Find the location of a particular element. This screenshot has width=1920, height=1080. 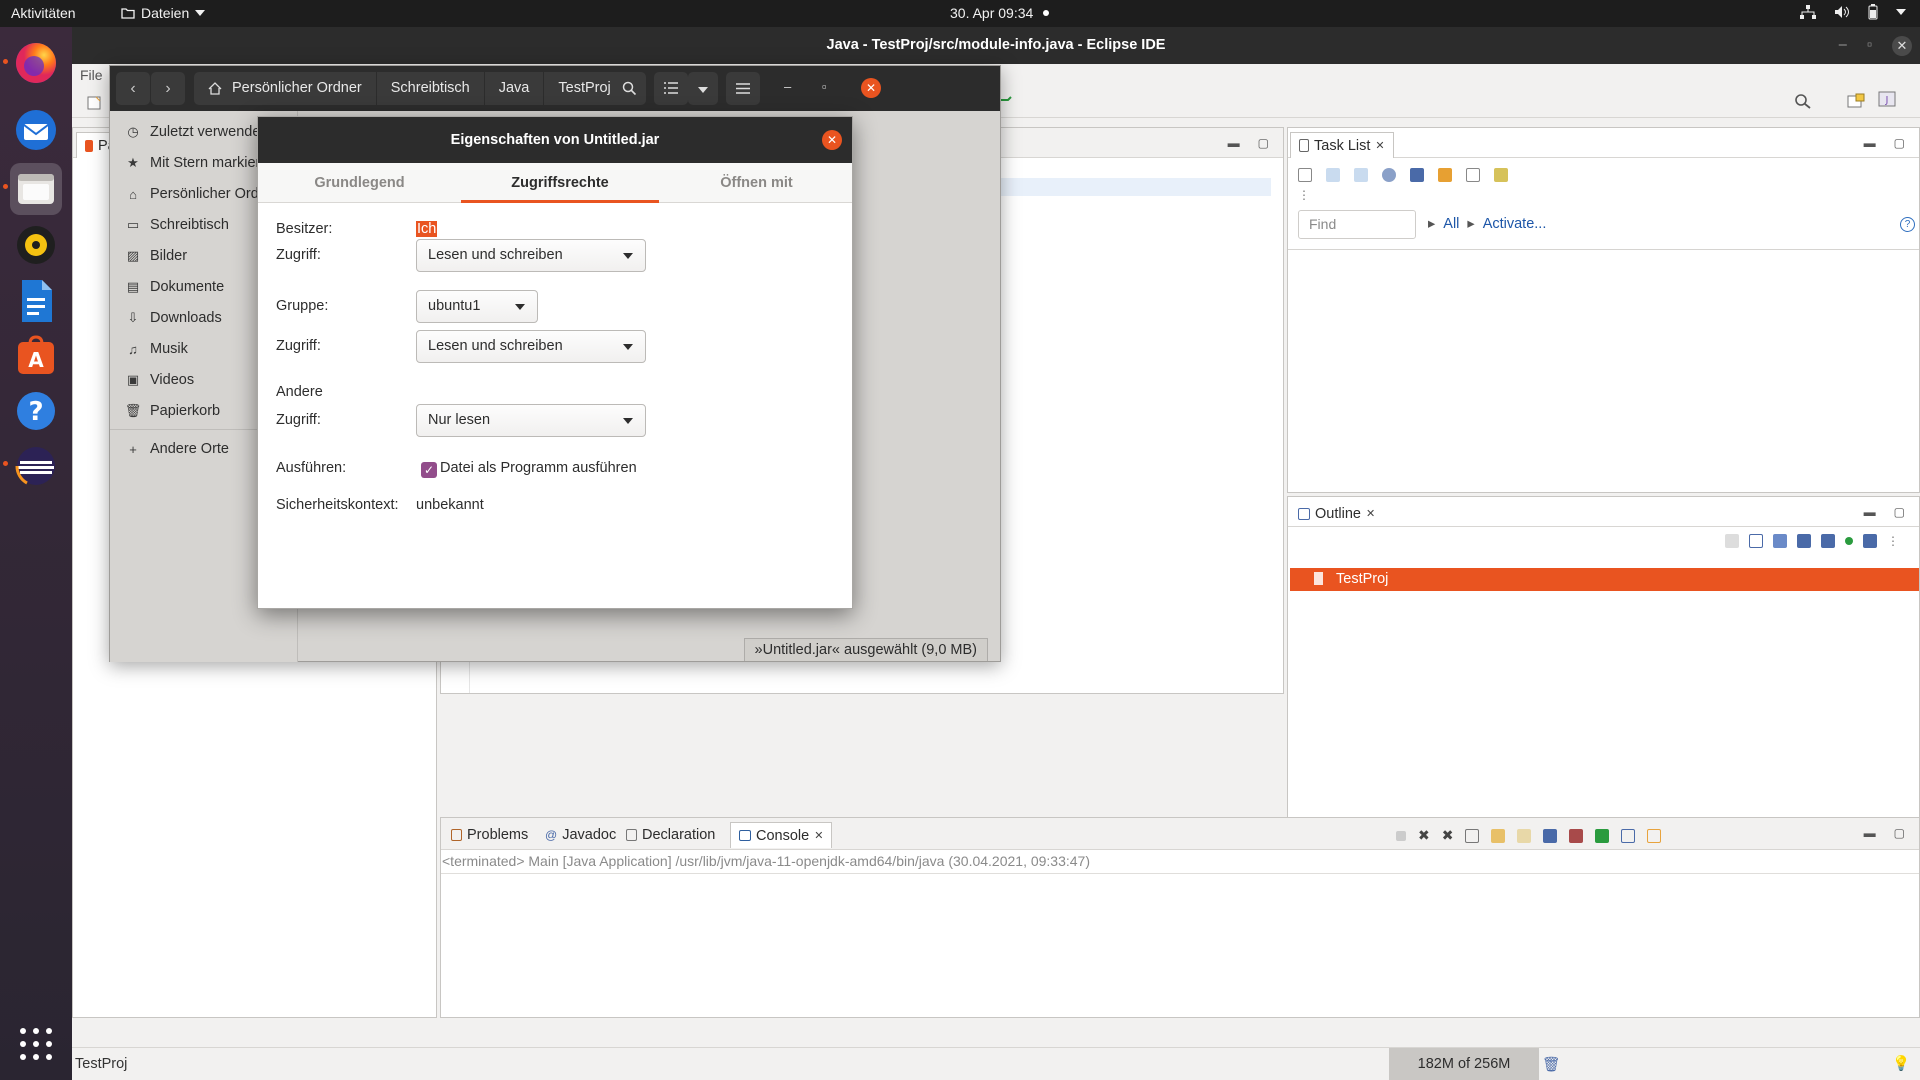

clear-console-icon is located at coordinates (1472, 835).